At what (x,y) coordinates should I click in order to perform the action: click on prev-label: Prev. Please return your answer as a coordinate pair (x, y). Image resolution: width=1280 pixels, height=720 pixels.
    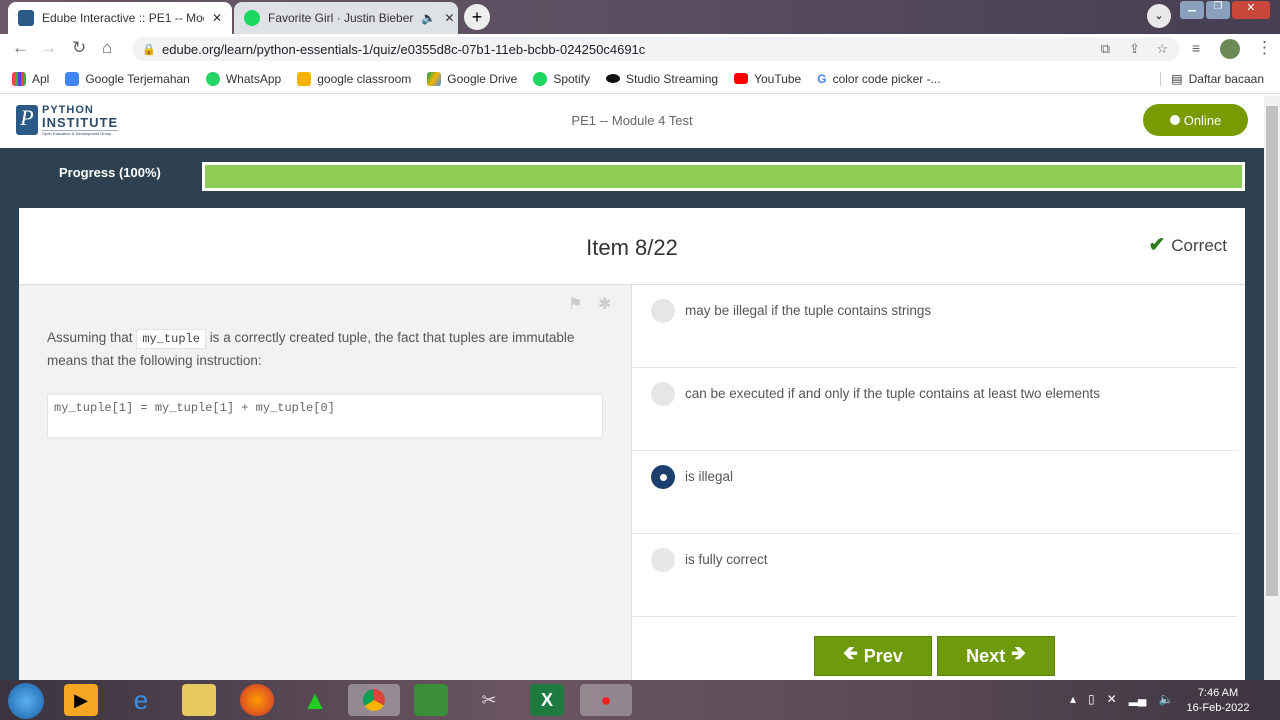
    Looking at the image, I should click on (883, 655).